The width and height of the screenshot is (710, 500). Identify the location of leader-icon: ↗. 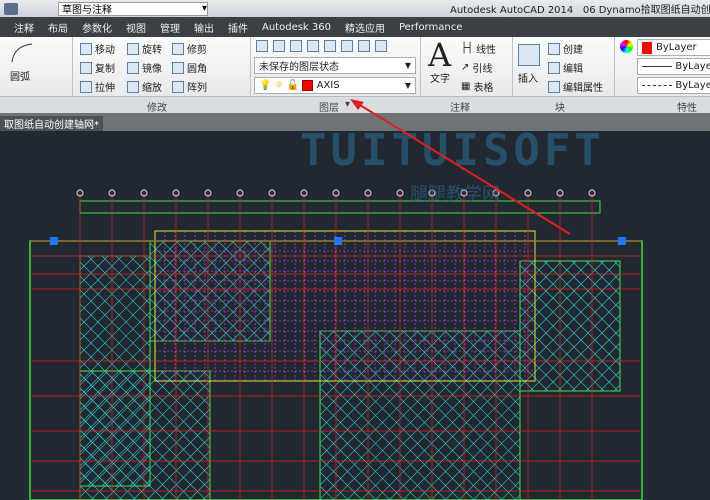
(465, 67).